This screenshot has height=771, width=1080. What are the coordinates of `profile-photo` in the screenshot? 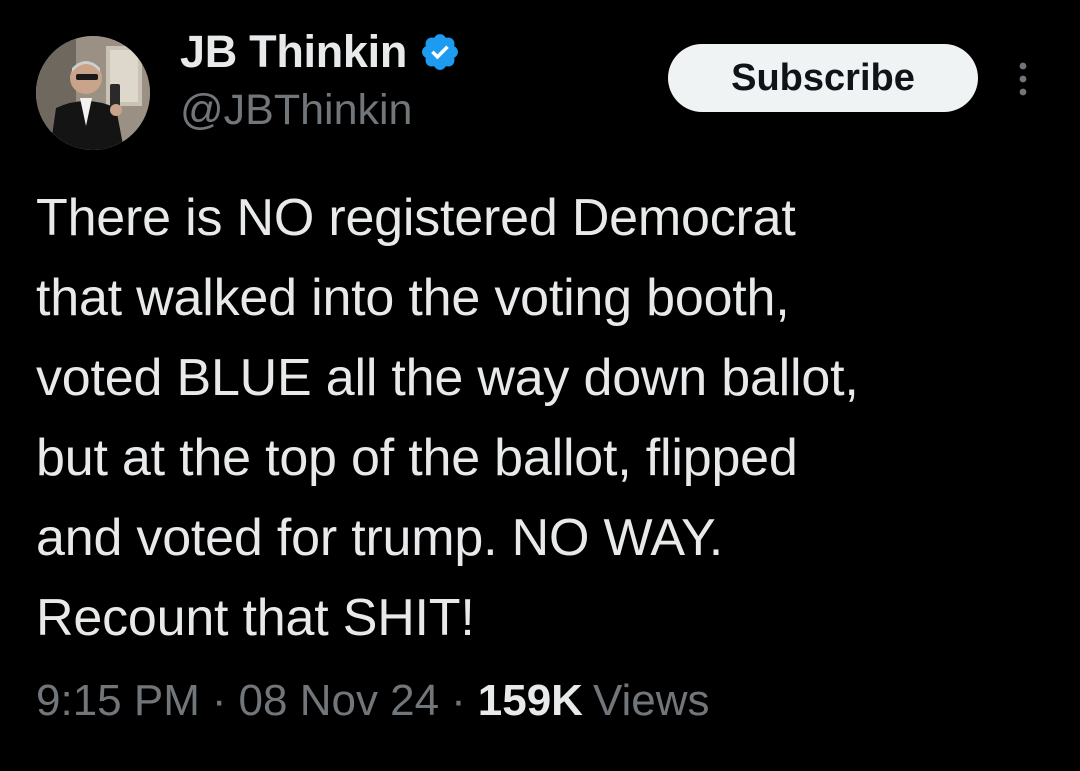 It's located at (93, 93).